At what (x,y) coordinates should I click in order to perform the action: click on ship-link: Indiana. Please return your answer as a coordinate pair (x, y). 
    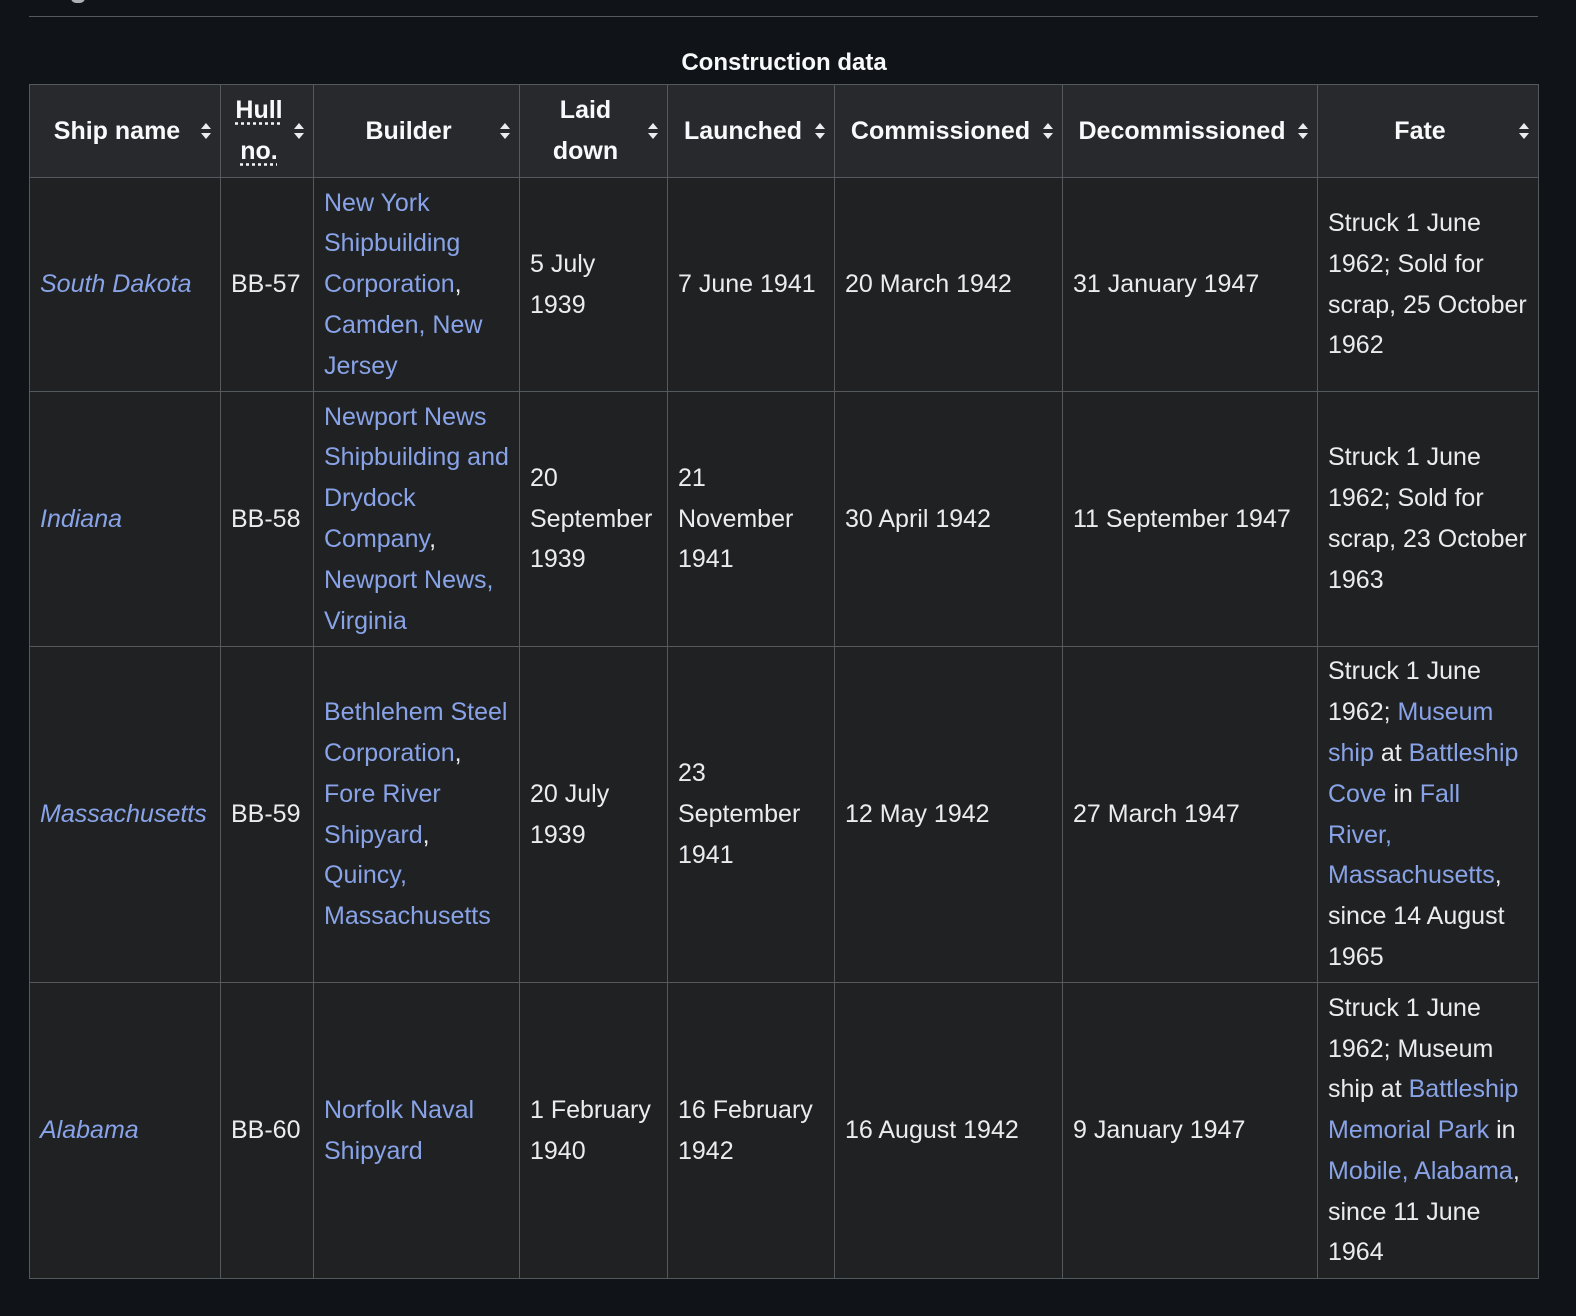
    Looking at the image, I should click on (81, 519).